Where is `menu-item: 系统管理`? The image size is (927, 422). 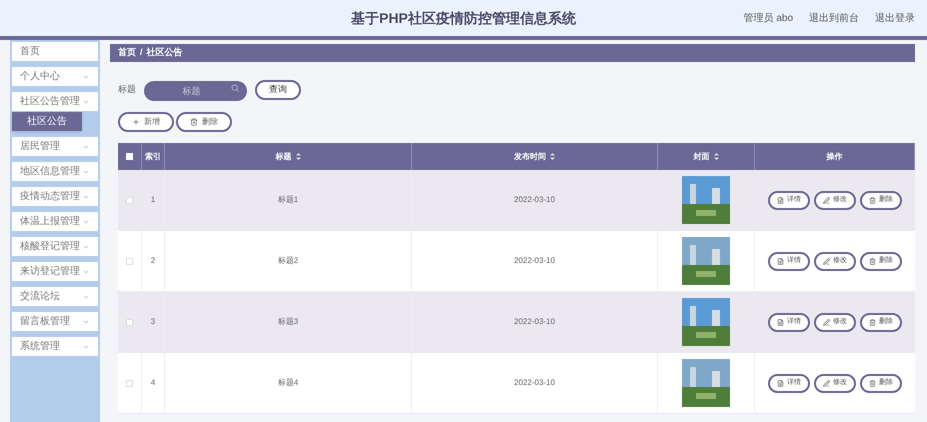
menu-item: 系统管理 is located at coordinates (55, 346).